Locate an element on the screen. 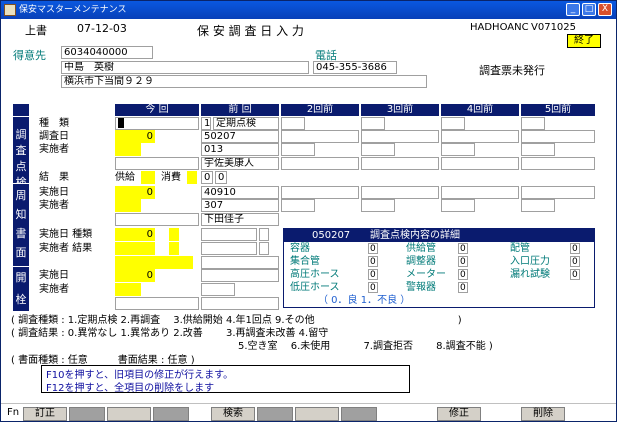 This screenshot has width=617, height=422. kind-prev-code: 1 is located at coordinates (206, 123).